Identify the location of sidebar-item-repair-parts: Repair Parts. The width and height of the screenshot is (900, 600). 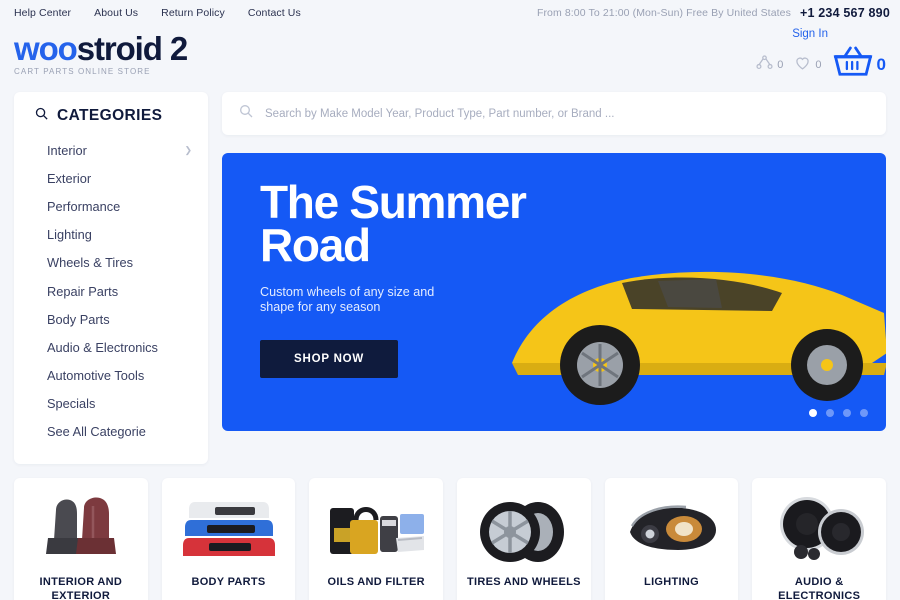
(111, 291).